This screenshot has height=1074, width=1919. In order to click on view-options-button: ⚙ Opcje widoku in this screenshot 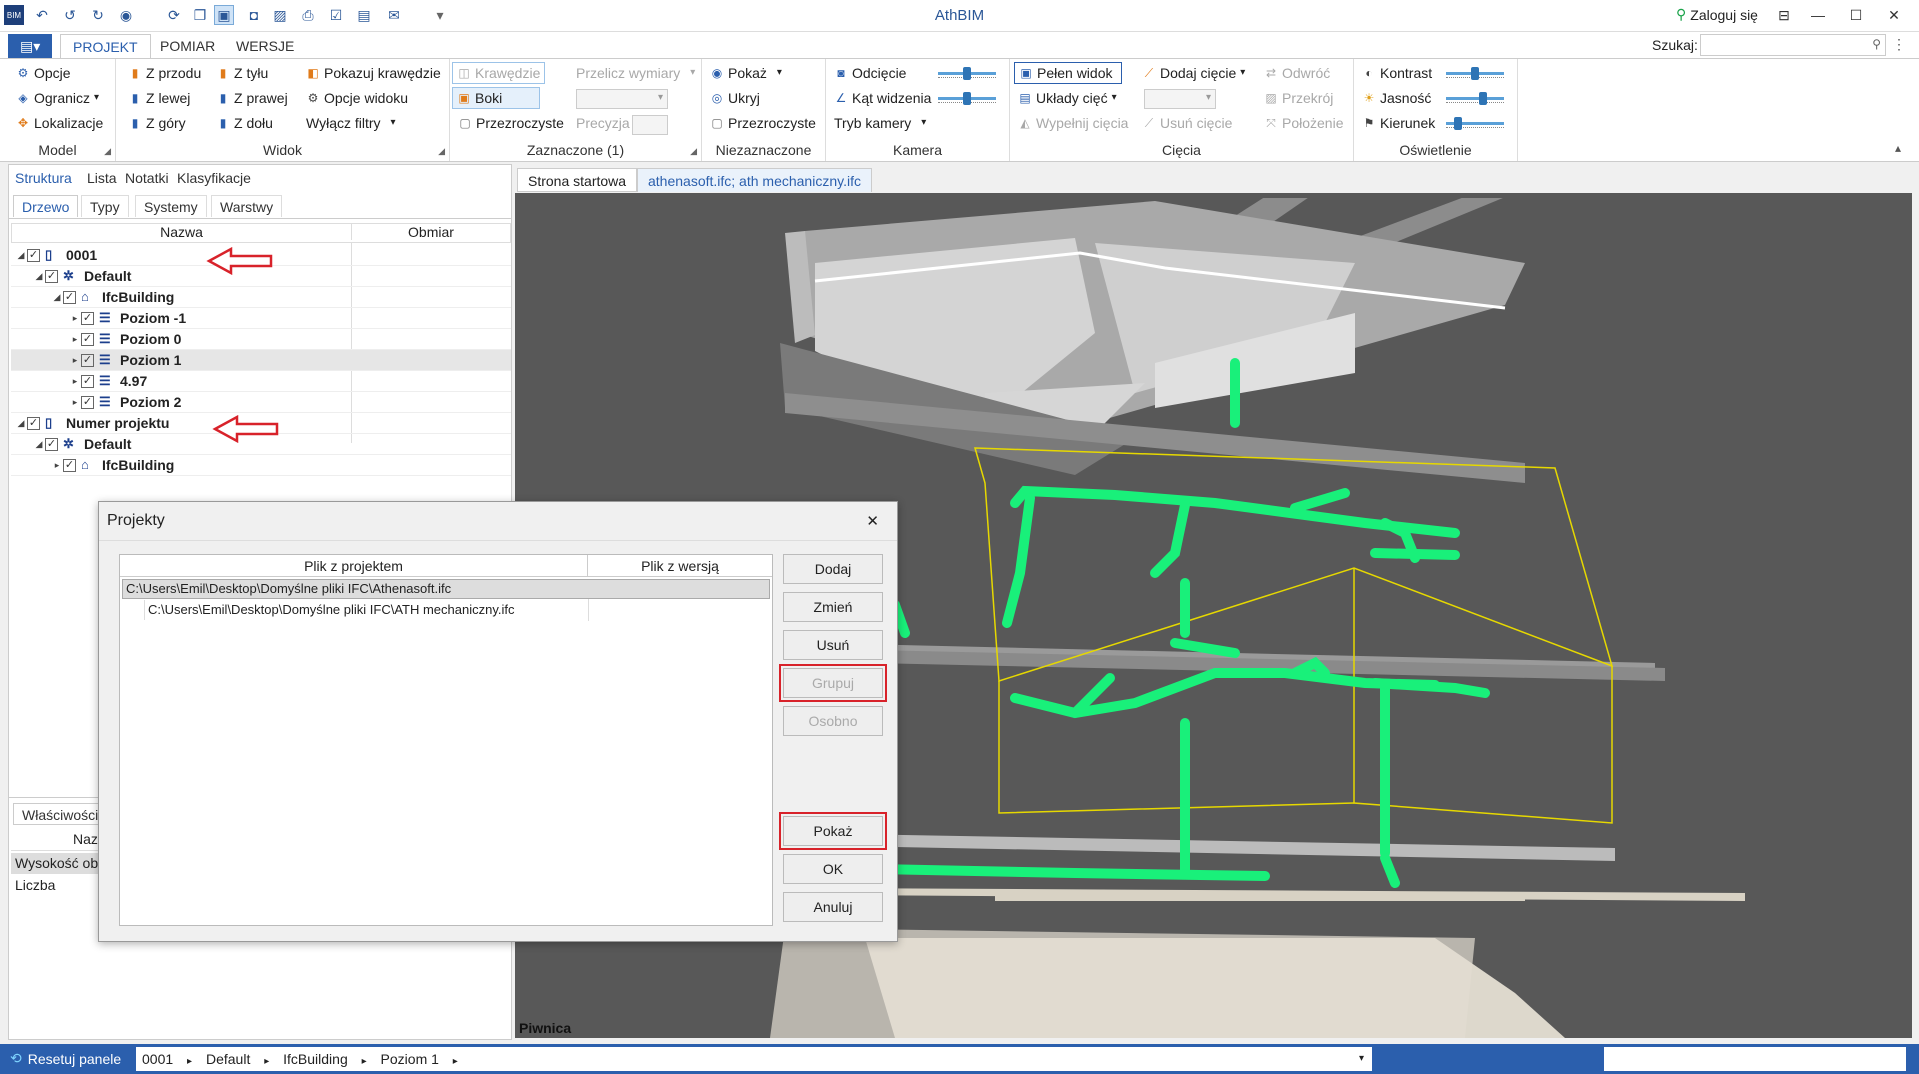, I will do `click(357, 98)`.